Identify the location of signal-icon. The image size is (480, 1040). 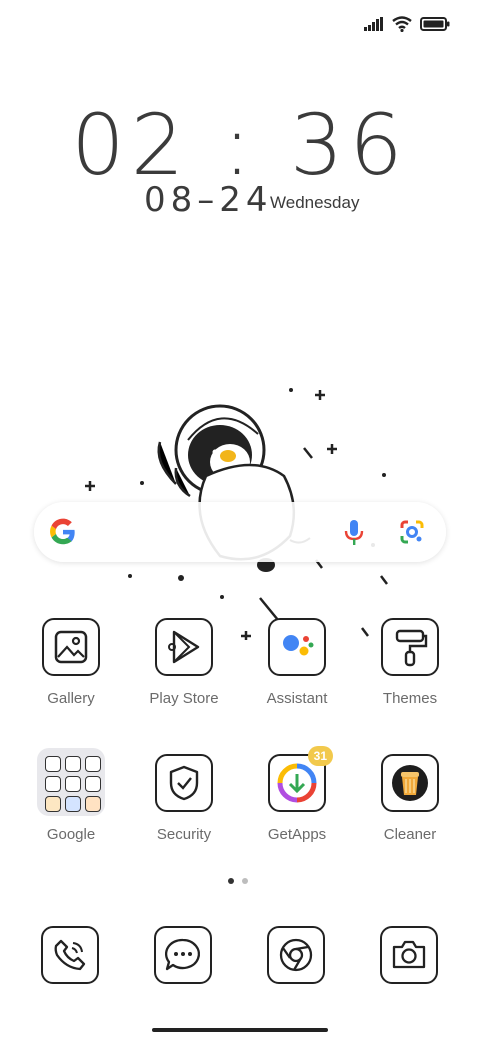
(373, 24).